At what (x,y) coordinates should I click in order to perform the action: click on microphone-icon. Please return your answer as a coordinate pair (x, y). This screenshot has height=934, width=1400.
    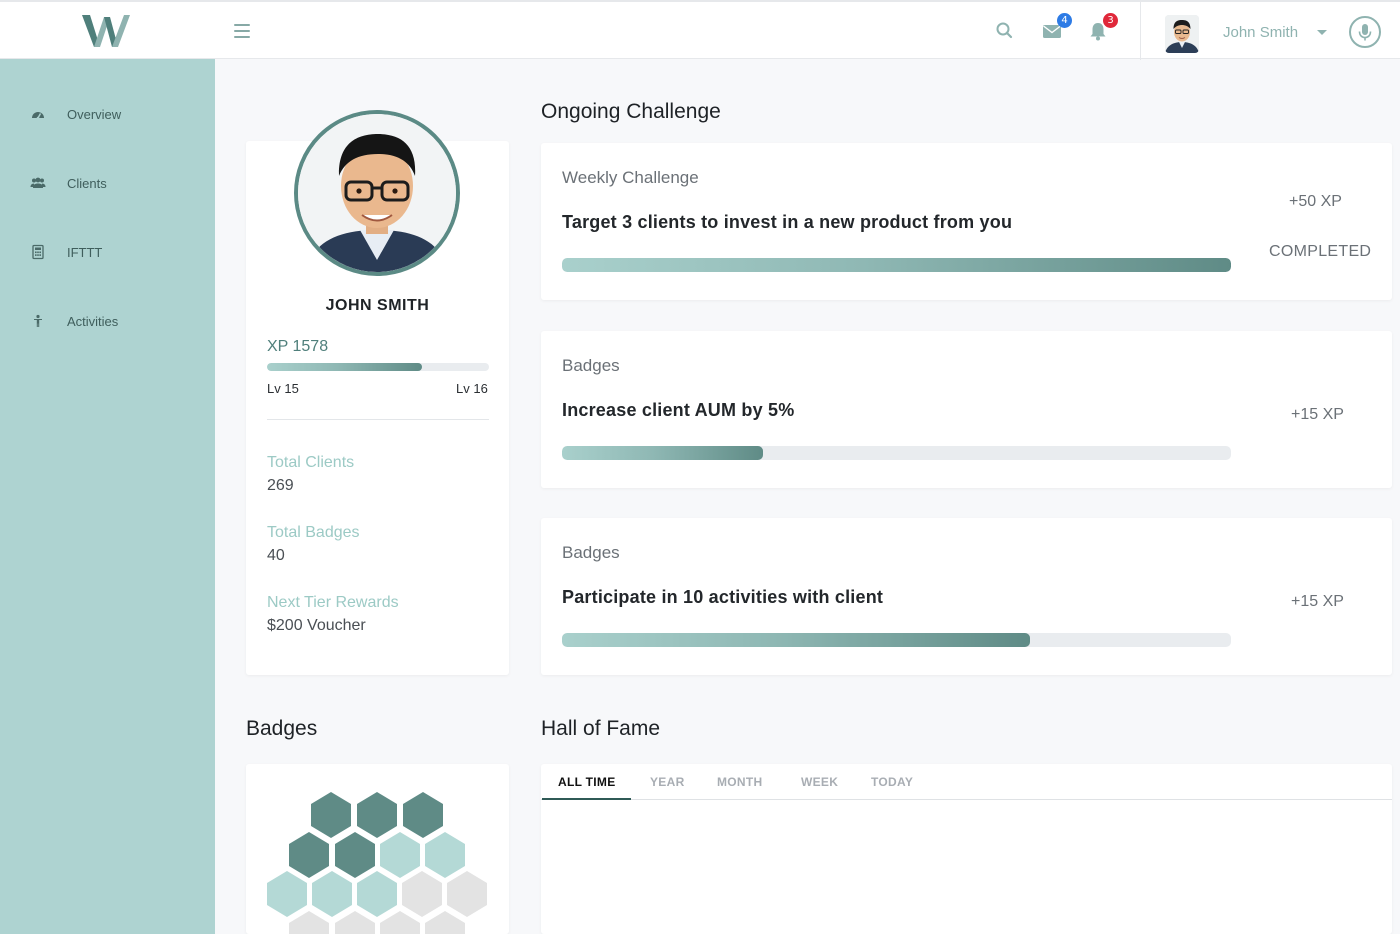
    Looking at the image, I should click on (1365, 32).